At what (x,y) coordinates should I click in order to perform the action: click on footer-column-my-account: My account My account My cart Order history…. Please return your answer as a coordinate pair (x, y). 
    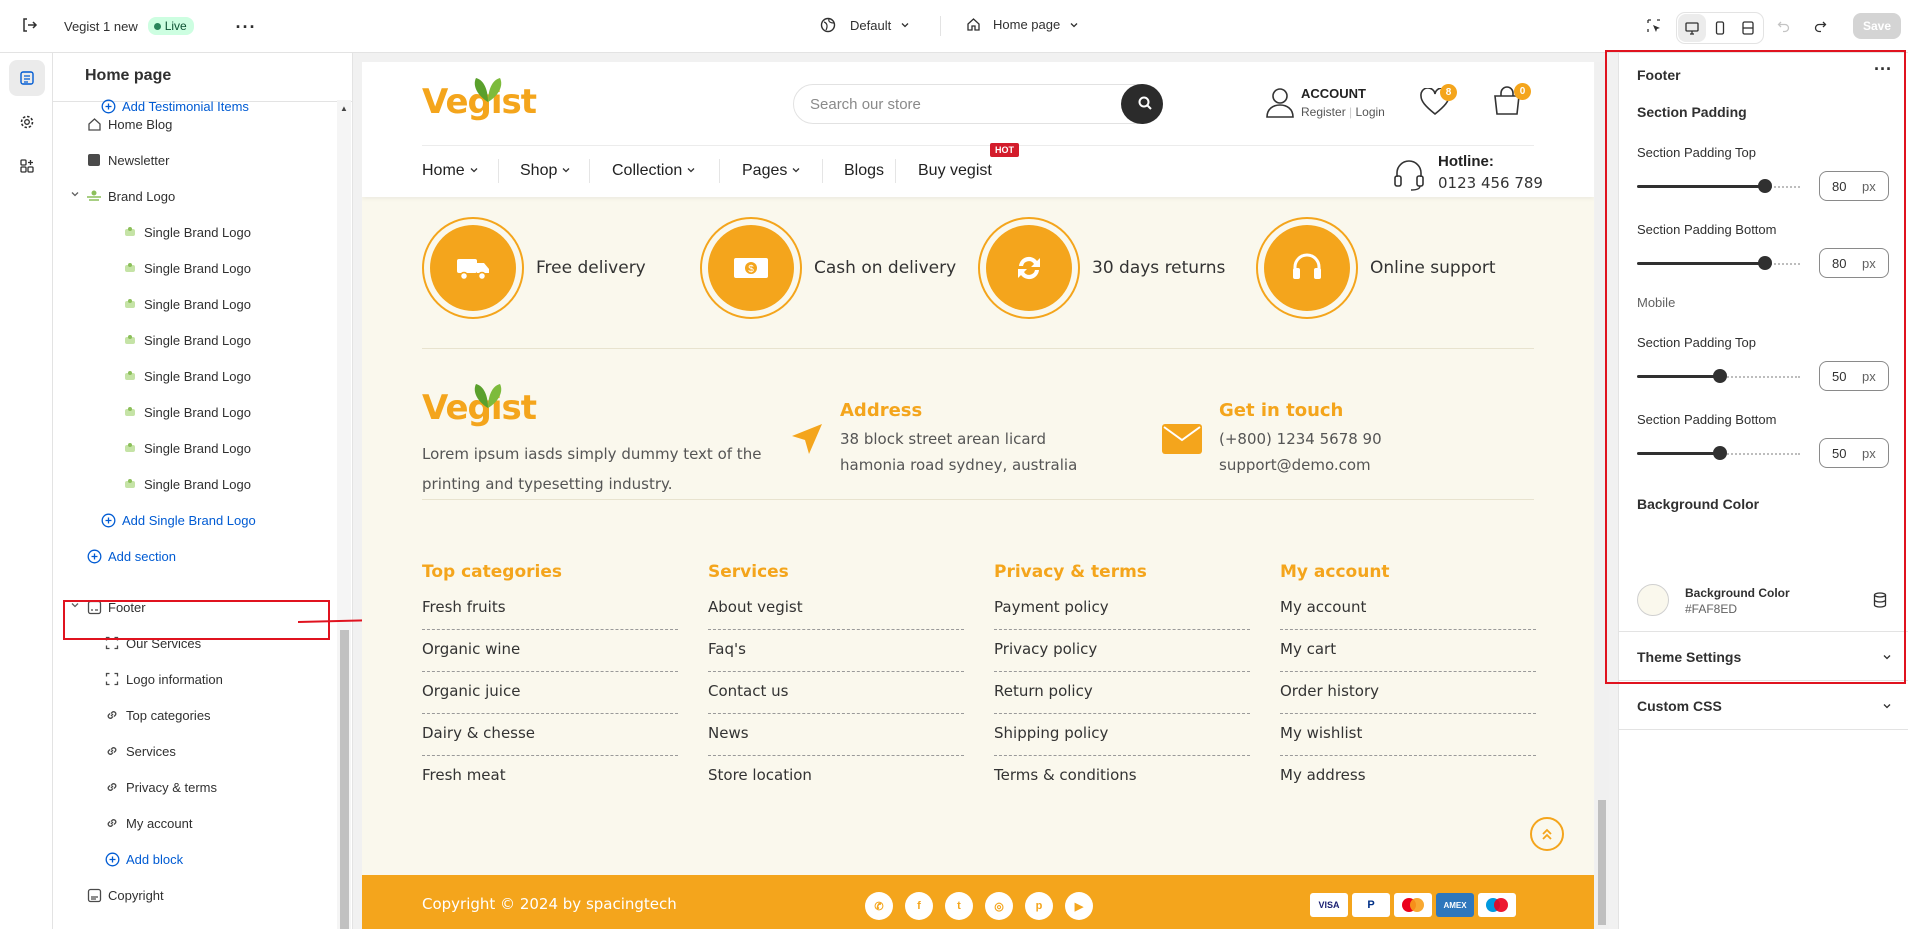
    Looking at the image, I should click on (1408, 680).